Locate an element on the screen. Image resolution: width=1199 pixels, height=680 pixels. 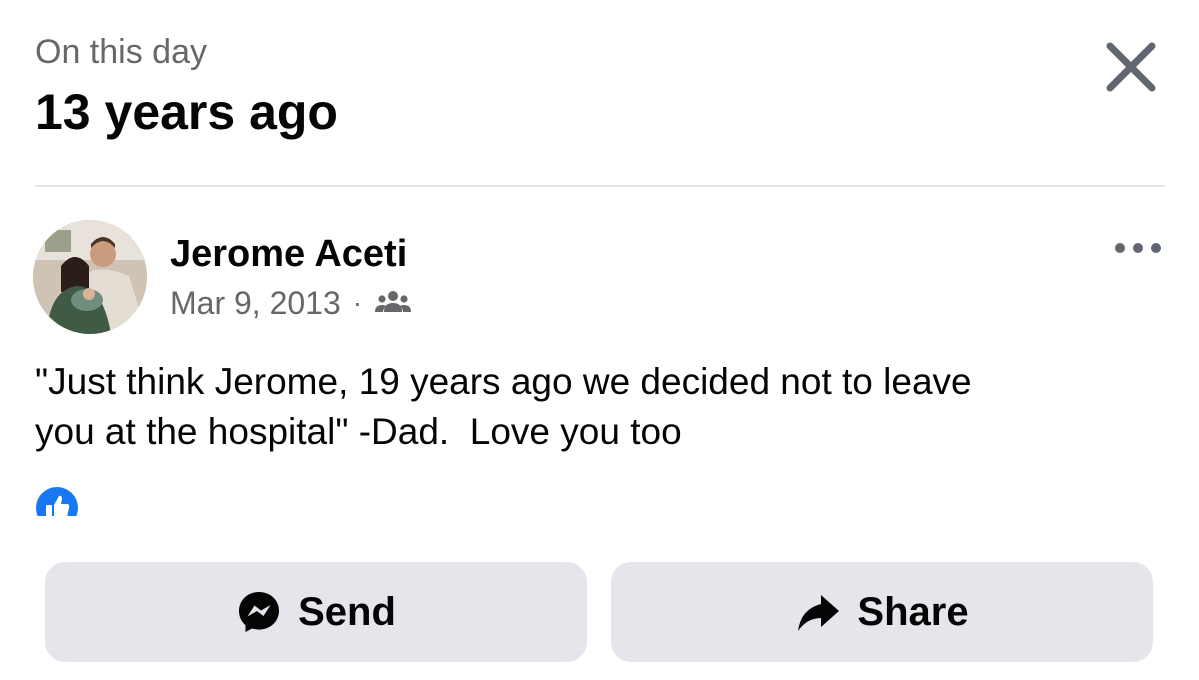
header-divider is located at coordinates (600, 186).